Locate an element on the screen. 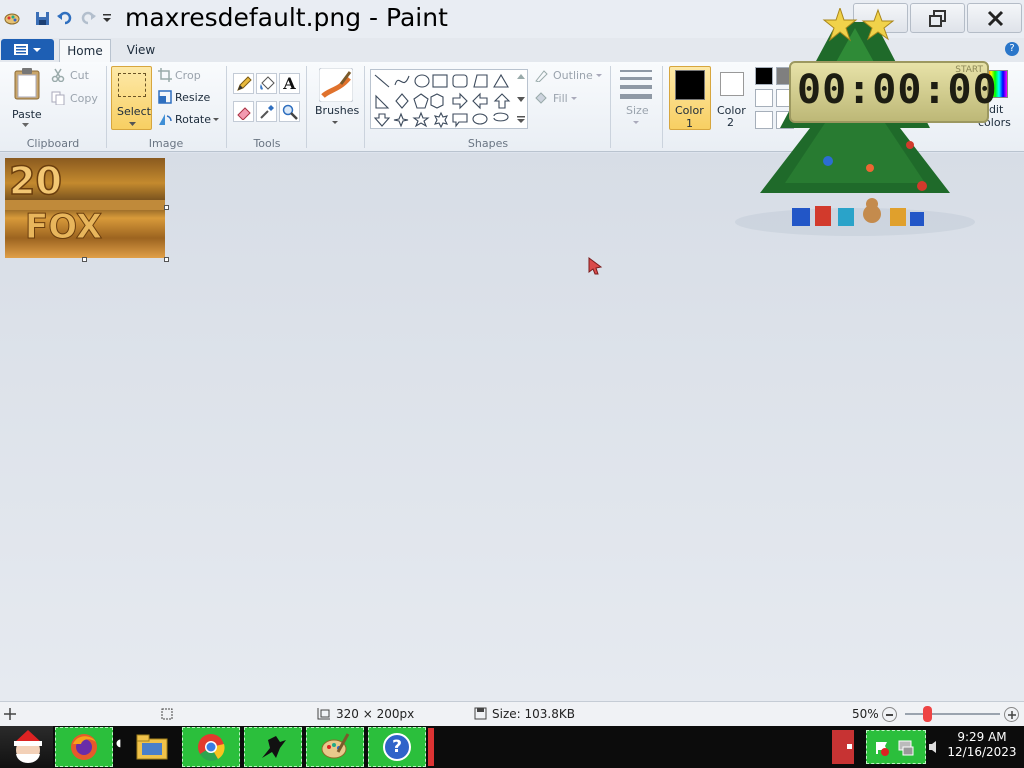  undo-icon is located at coordinates (65, 18).